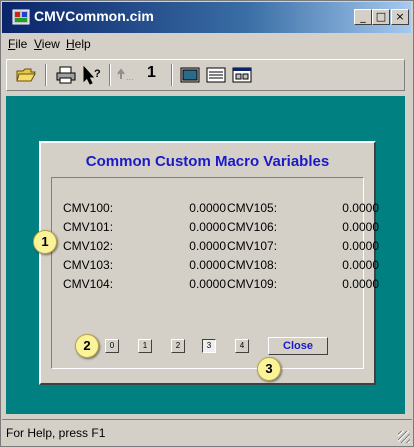 This screenshot has width=414, height=447. Describe the element at coordinates (216, 75) in the screenshot. I see `list-view-icon` at that location.